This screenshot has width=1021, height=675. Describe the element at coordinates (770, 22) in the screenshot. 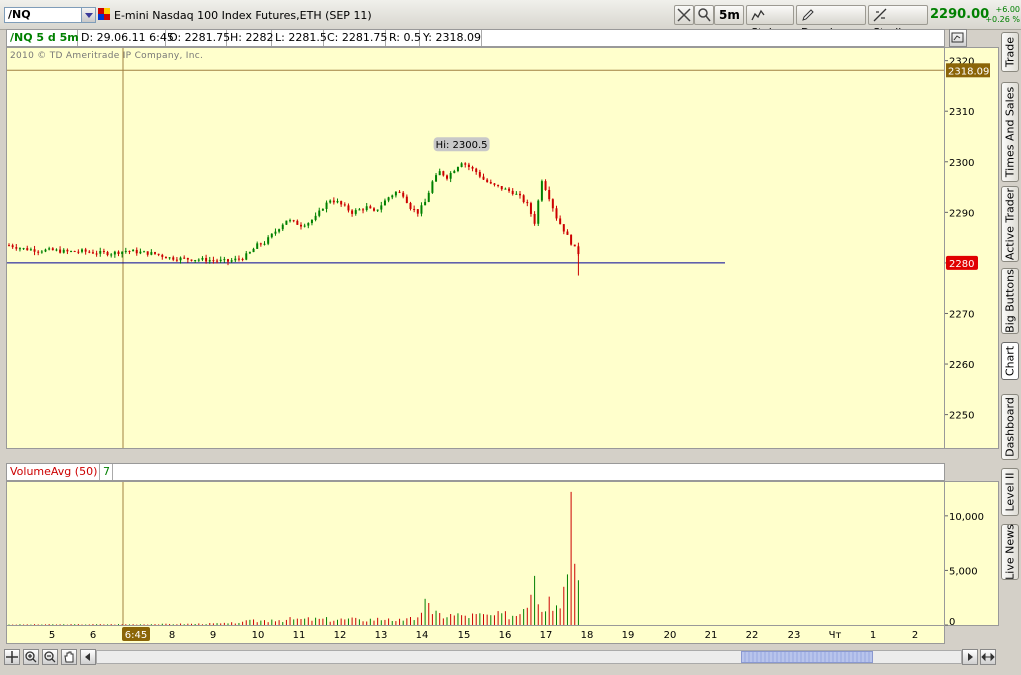

I see `style-button: Style` at that location.